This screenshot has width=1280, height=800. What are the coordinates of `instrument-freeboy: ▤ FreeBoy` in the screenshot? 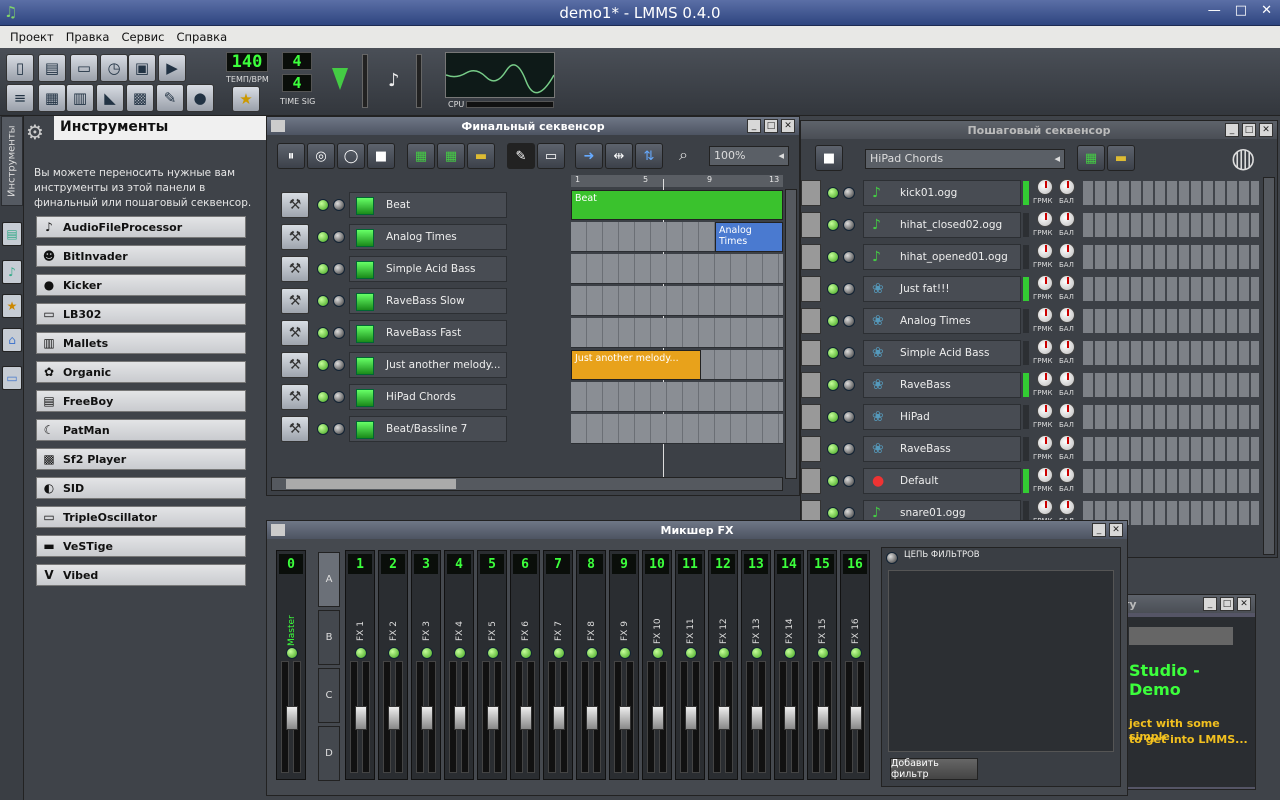 It's located at (141, 401).